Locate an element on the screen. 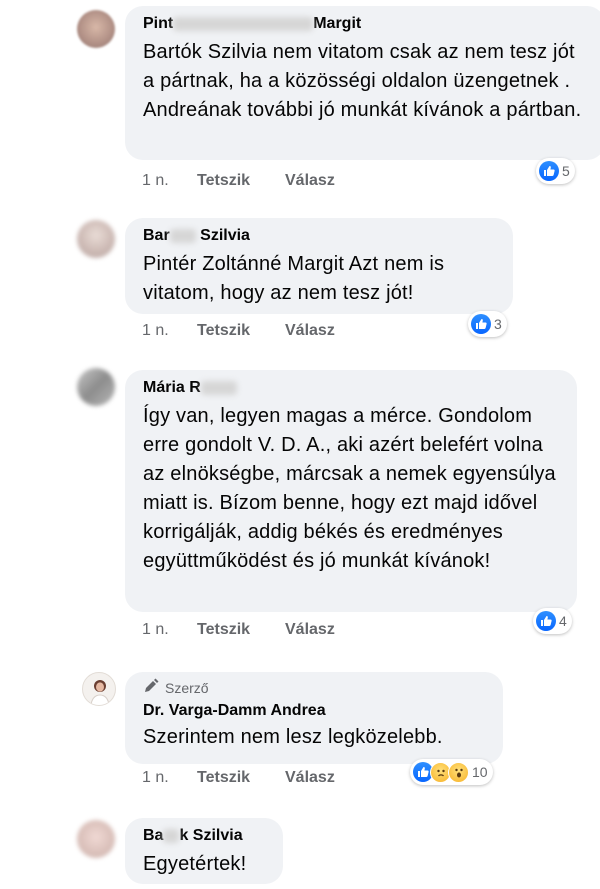 The height and width of the screenshot is (889, 600). comment-text: Szerintem nem lesz legközelebb. is located at coordinates (293, 737).